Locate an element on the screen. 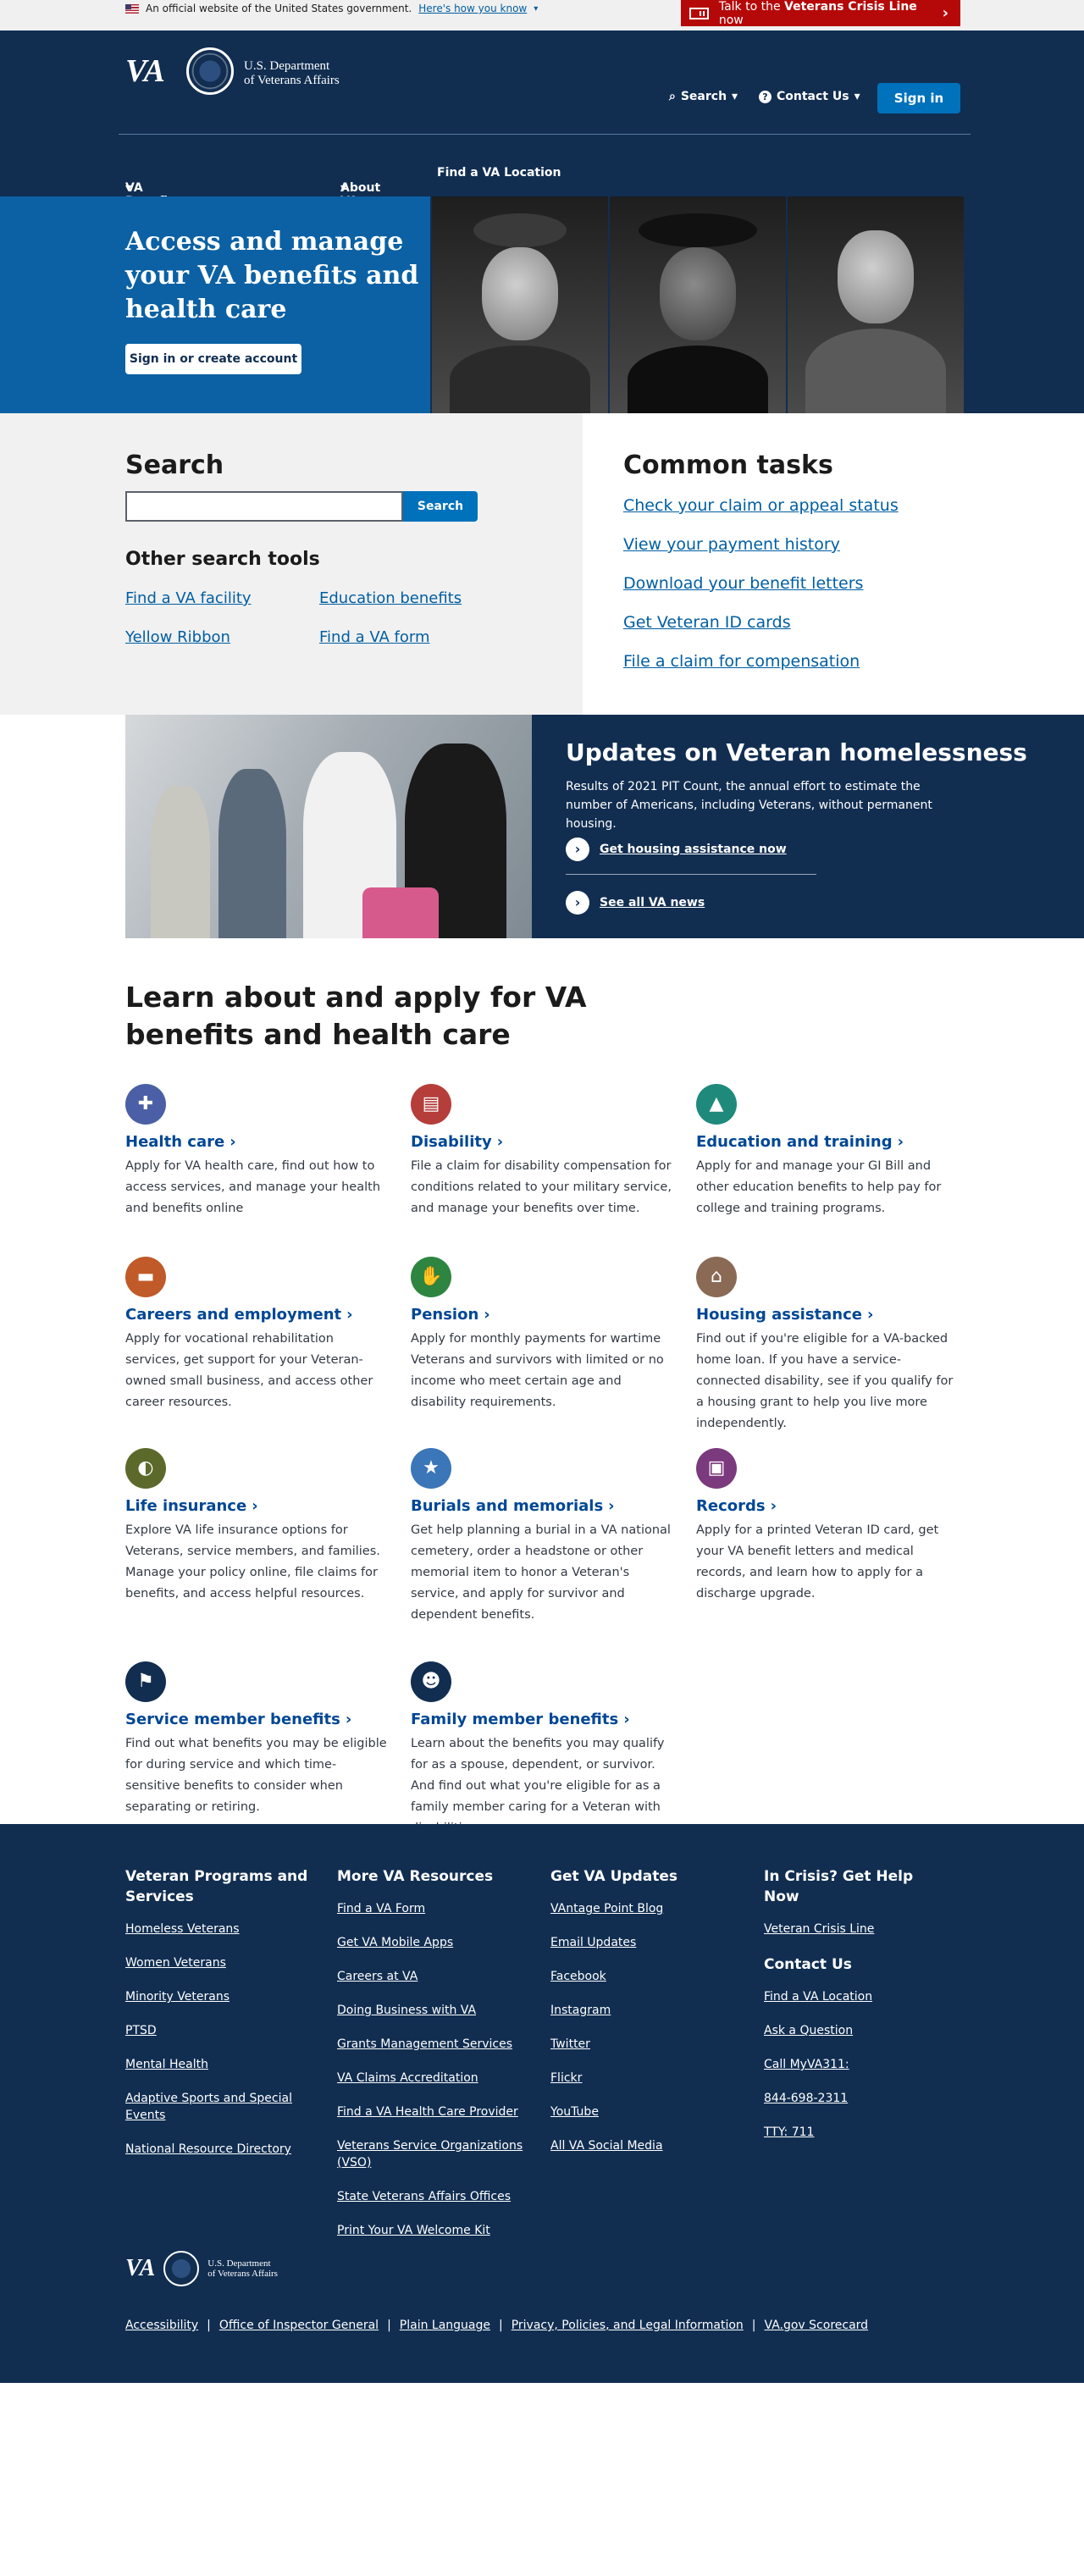  sign-in-button: Sign in is located at coordinates (918, 98).